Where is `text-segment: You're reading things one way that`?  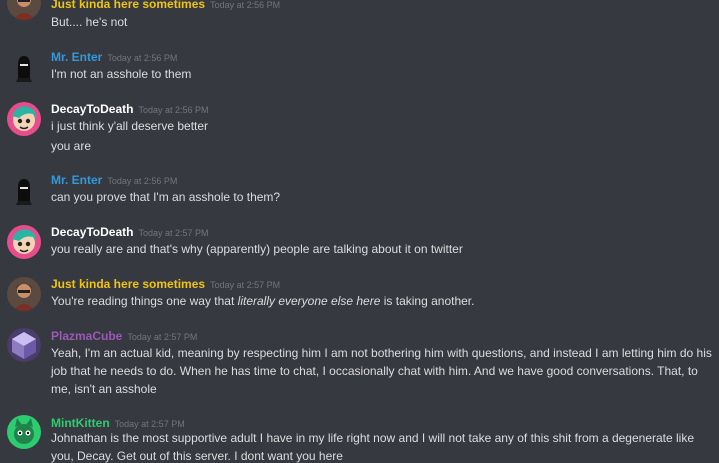 text-segment: You're reading things one way that is located at coordinates (144, 301).